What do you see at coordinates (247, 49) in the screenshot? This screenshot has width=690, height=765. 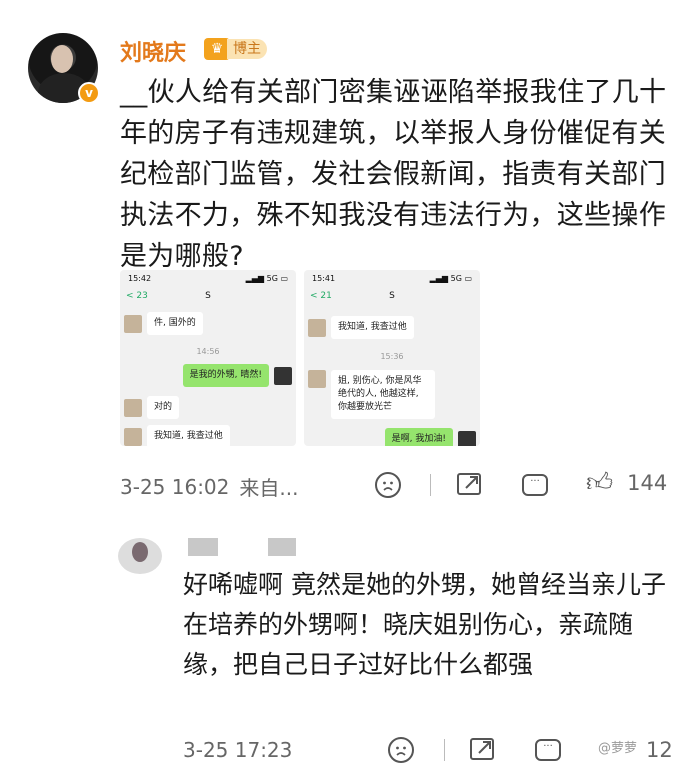 I see `blogger-badge-label: 博主` at bounding box center [247, 49].